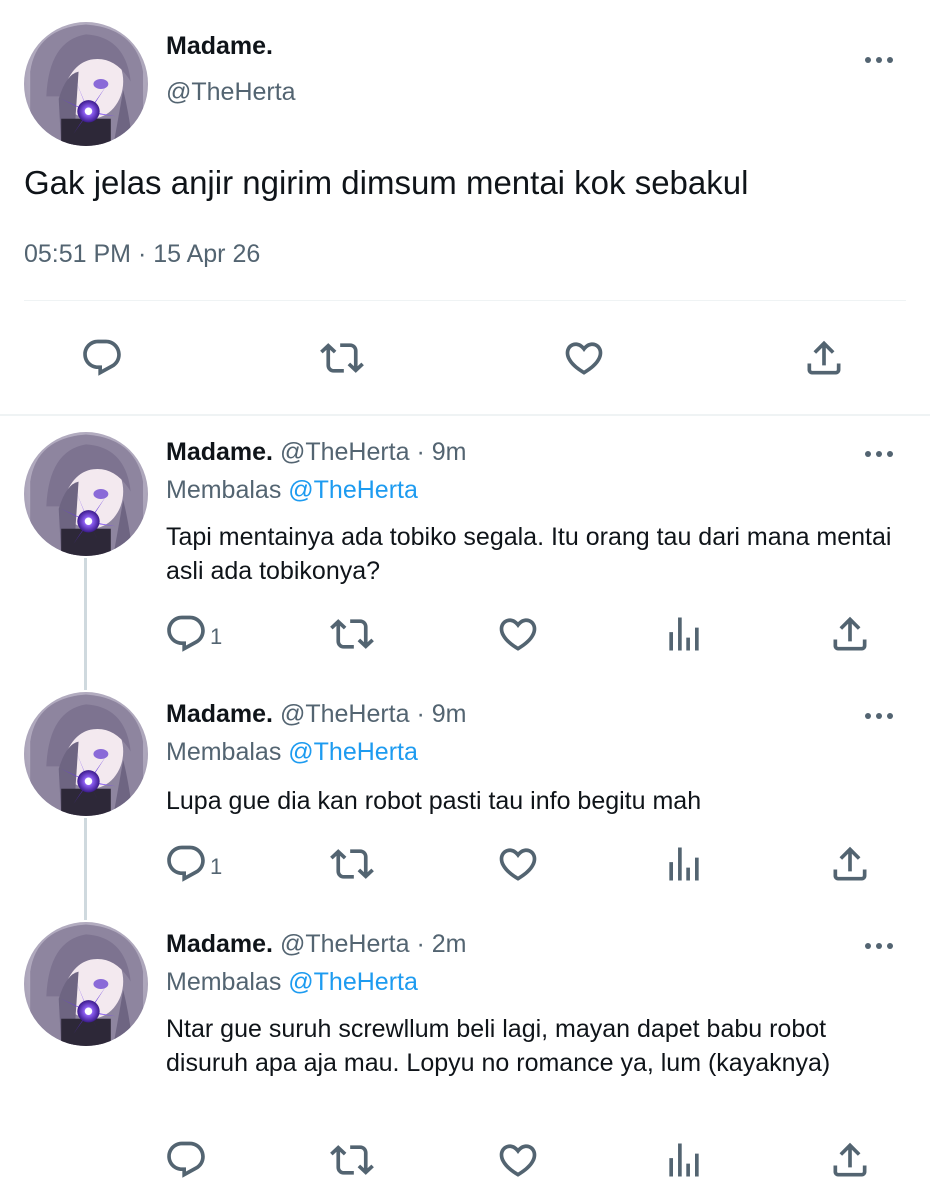  Describe the element at coordinates (142, 254) in the screenshot. I see `tweet-timestamp: 05:51 PM · 15 Apr 26` at that location.